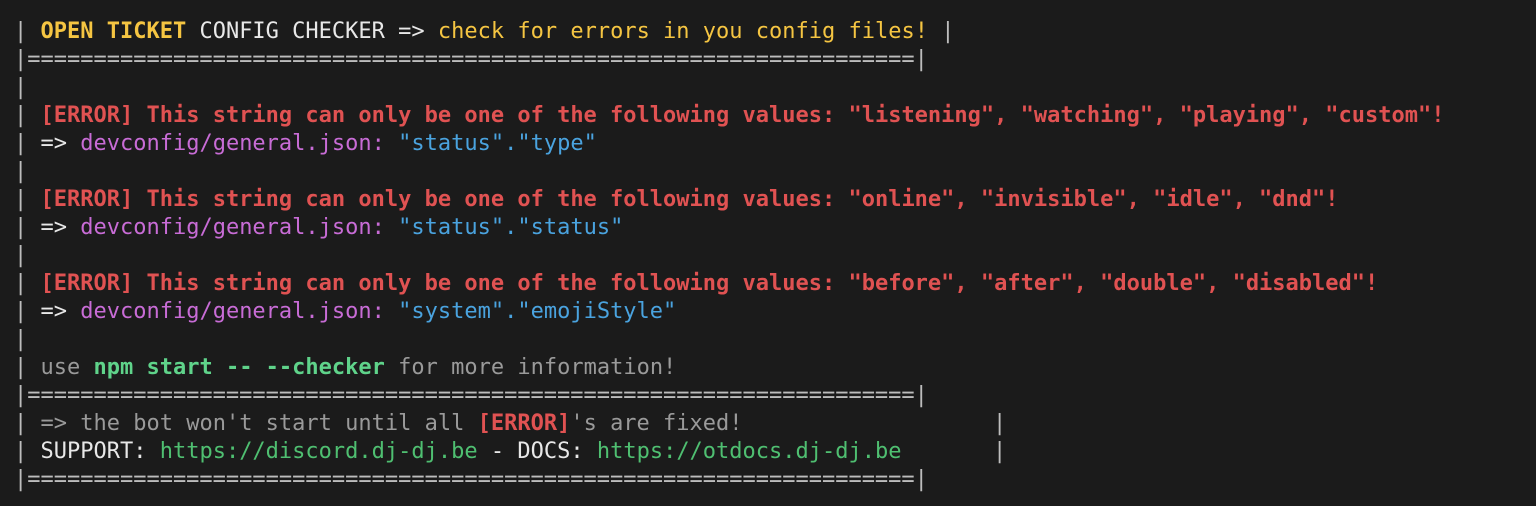 The width and height of the screenshot is (1536, 506). Describe the element at coordinates (524, 423) in the screenshot. I see `notice-error-label: [ERROR]` at that location.